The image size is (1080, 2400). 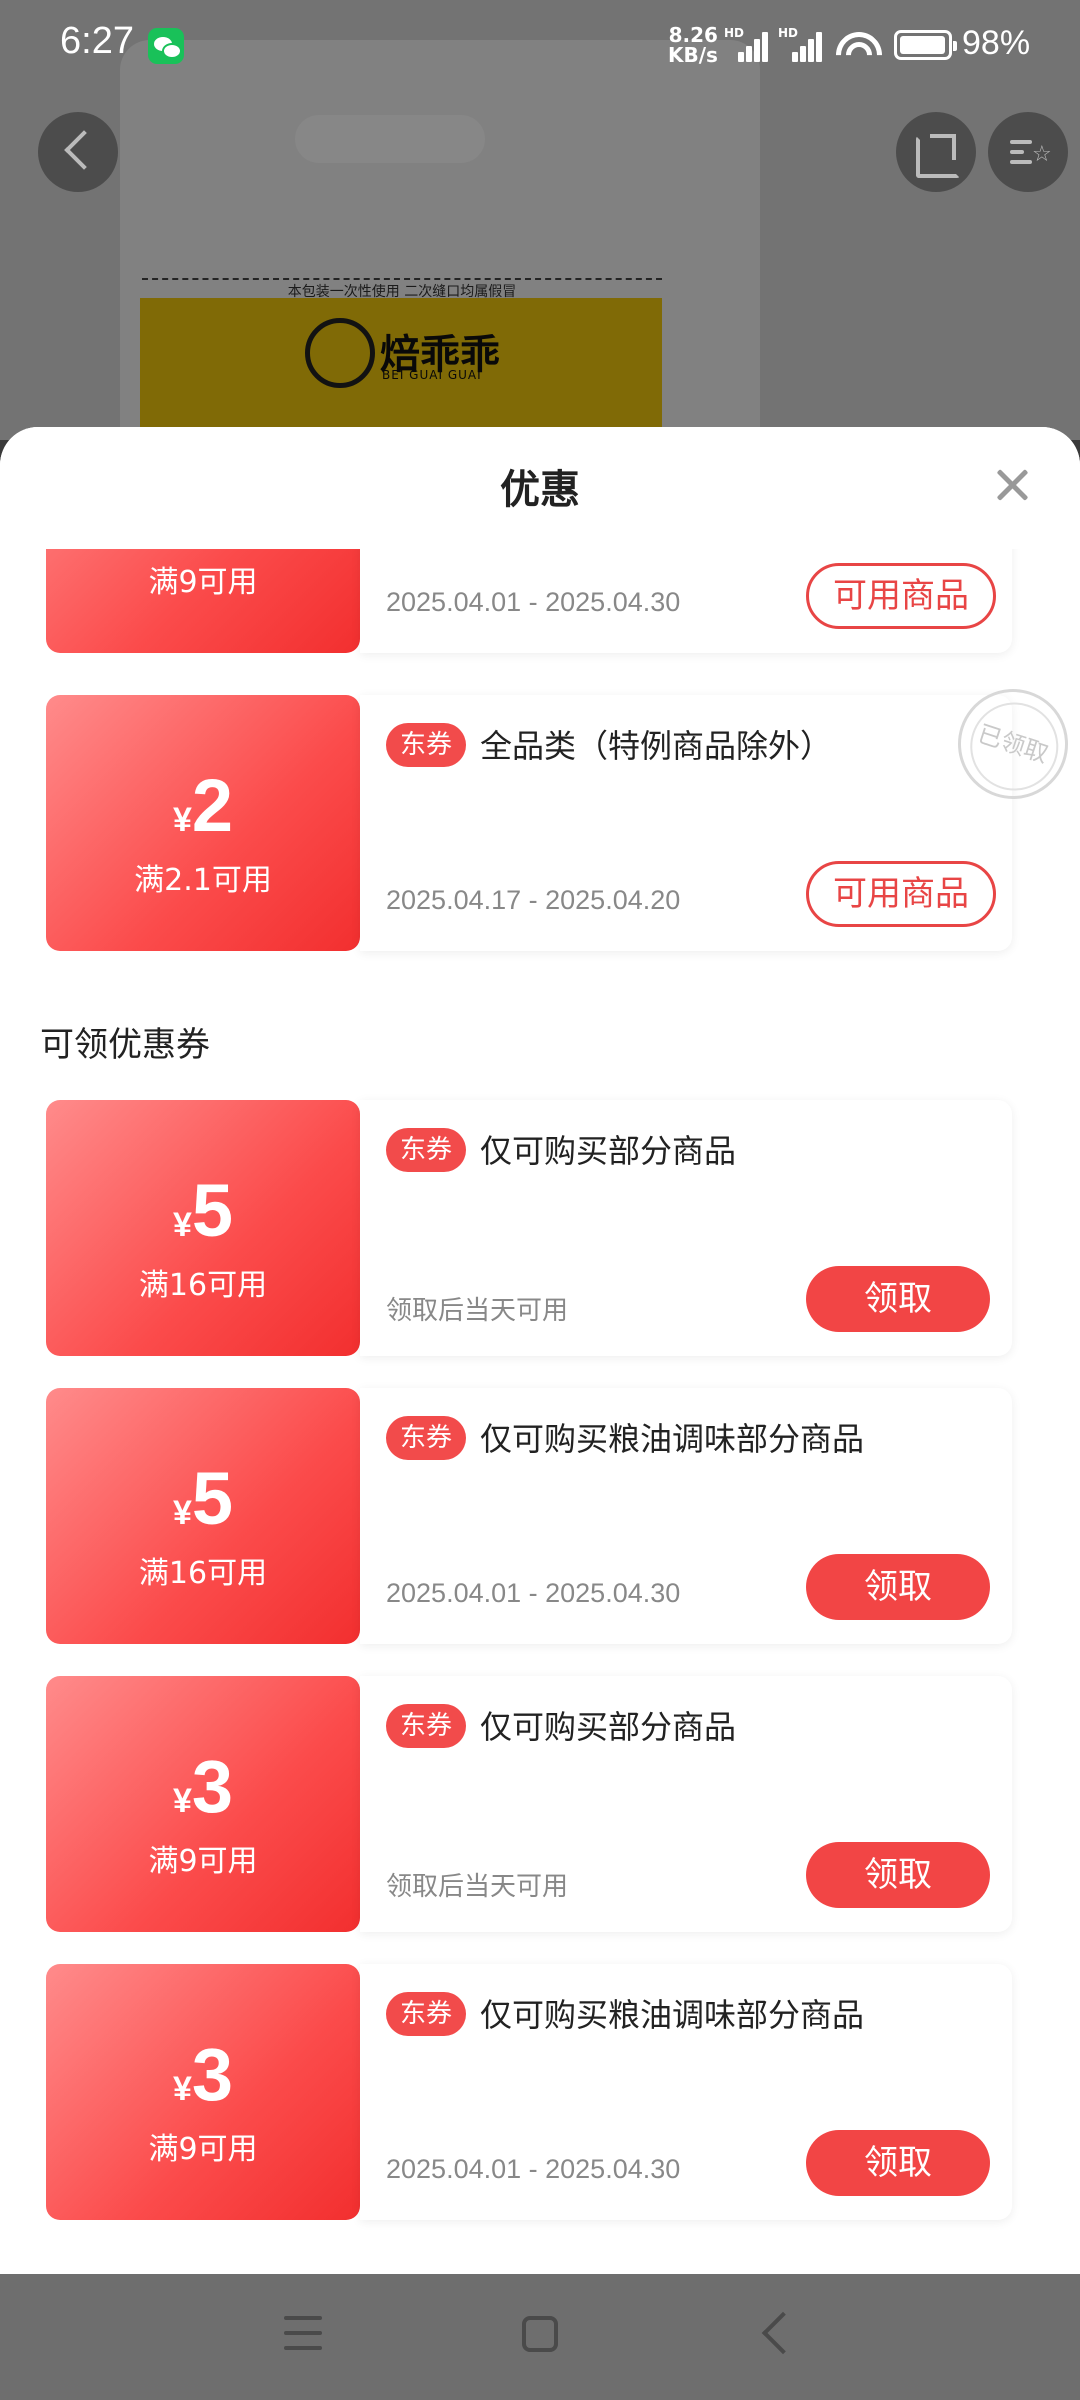 I want to click on amount-value: 2, so click(x=212, y=805).